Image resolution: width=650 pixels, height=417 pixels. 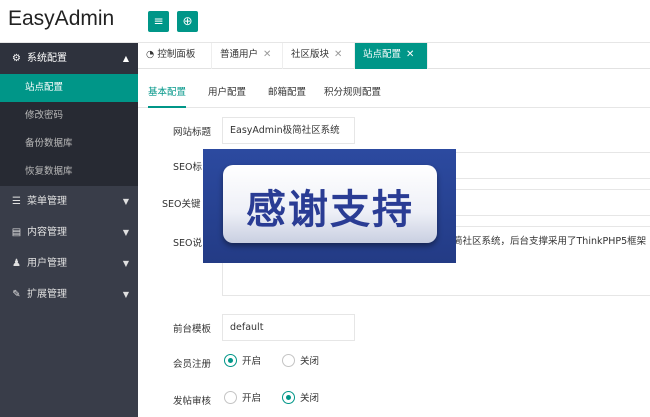 What do you see at coordinates (69, 58) in the screenshot?
I see `sidebar-item-system-config: ⚙ 系统配置 ▲` at bounding box center [69, 58].